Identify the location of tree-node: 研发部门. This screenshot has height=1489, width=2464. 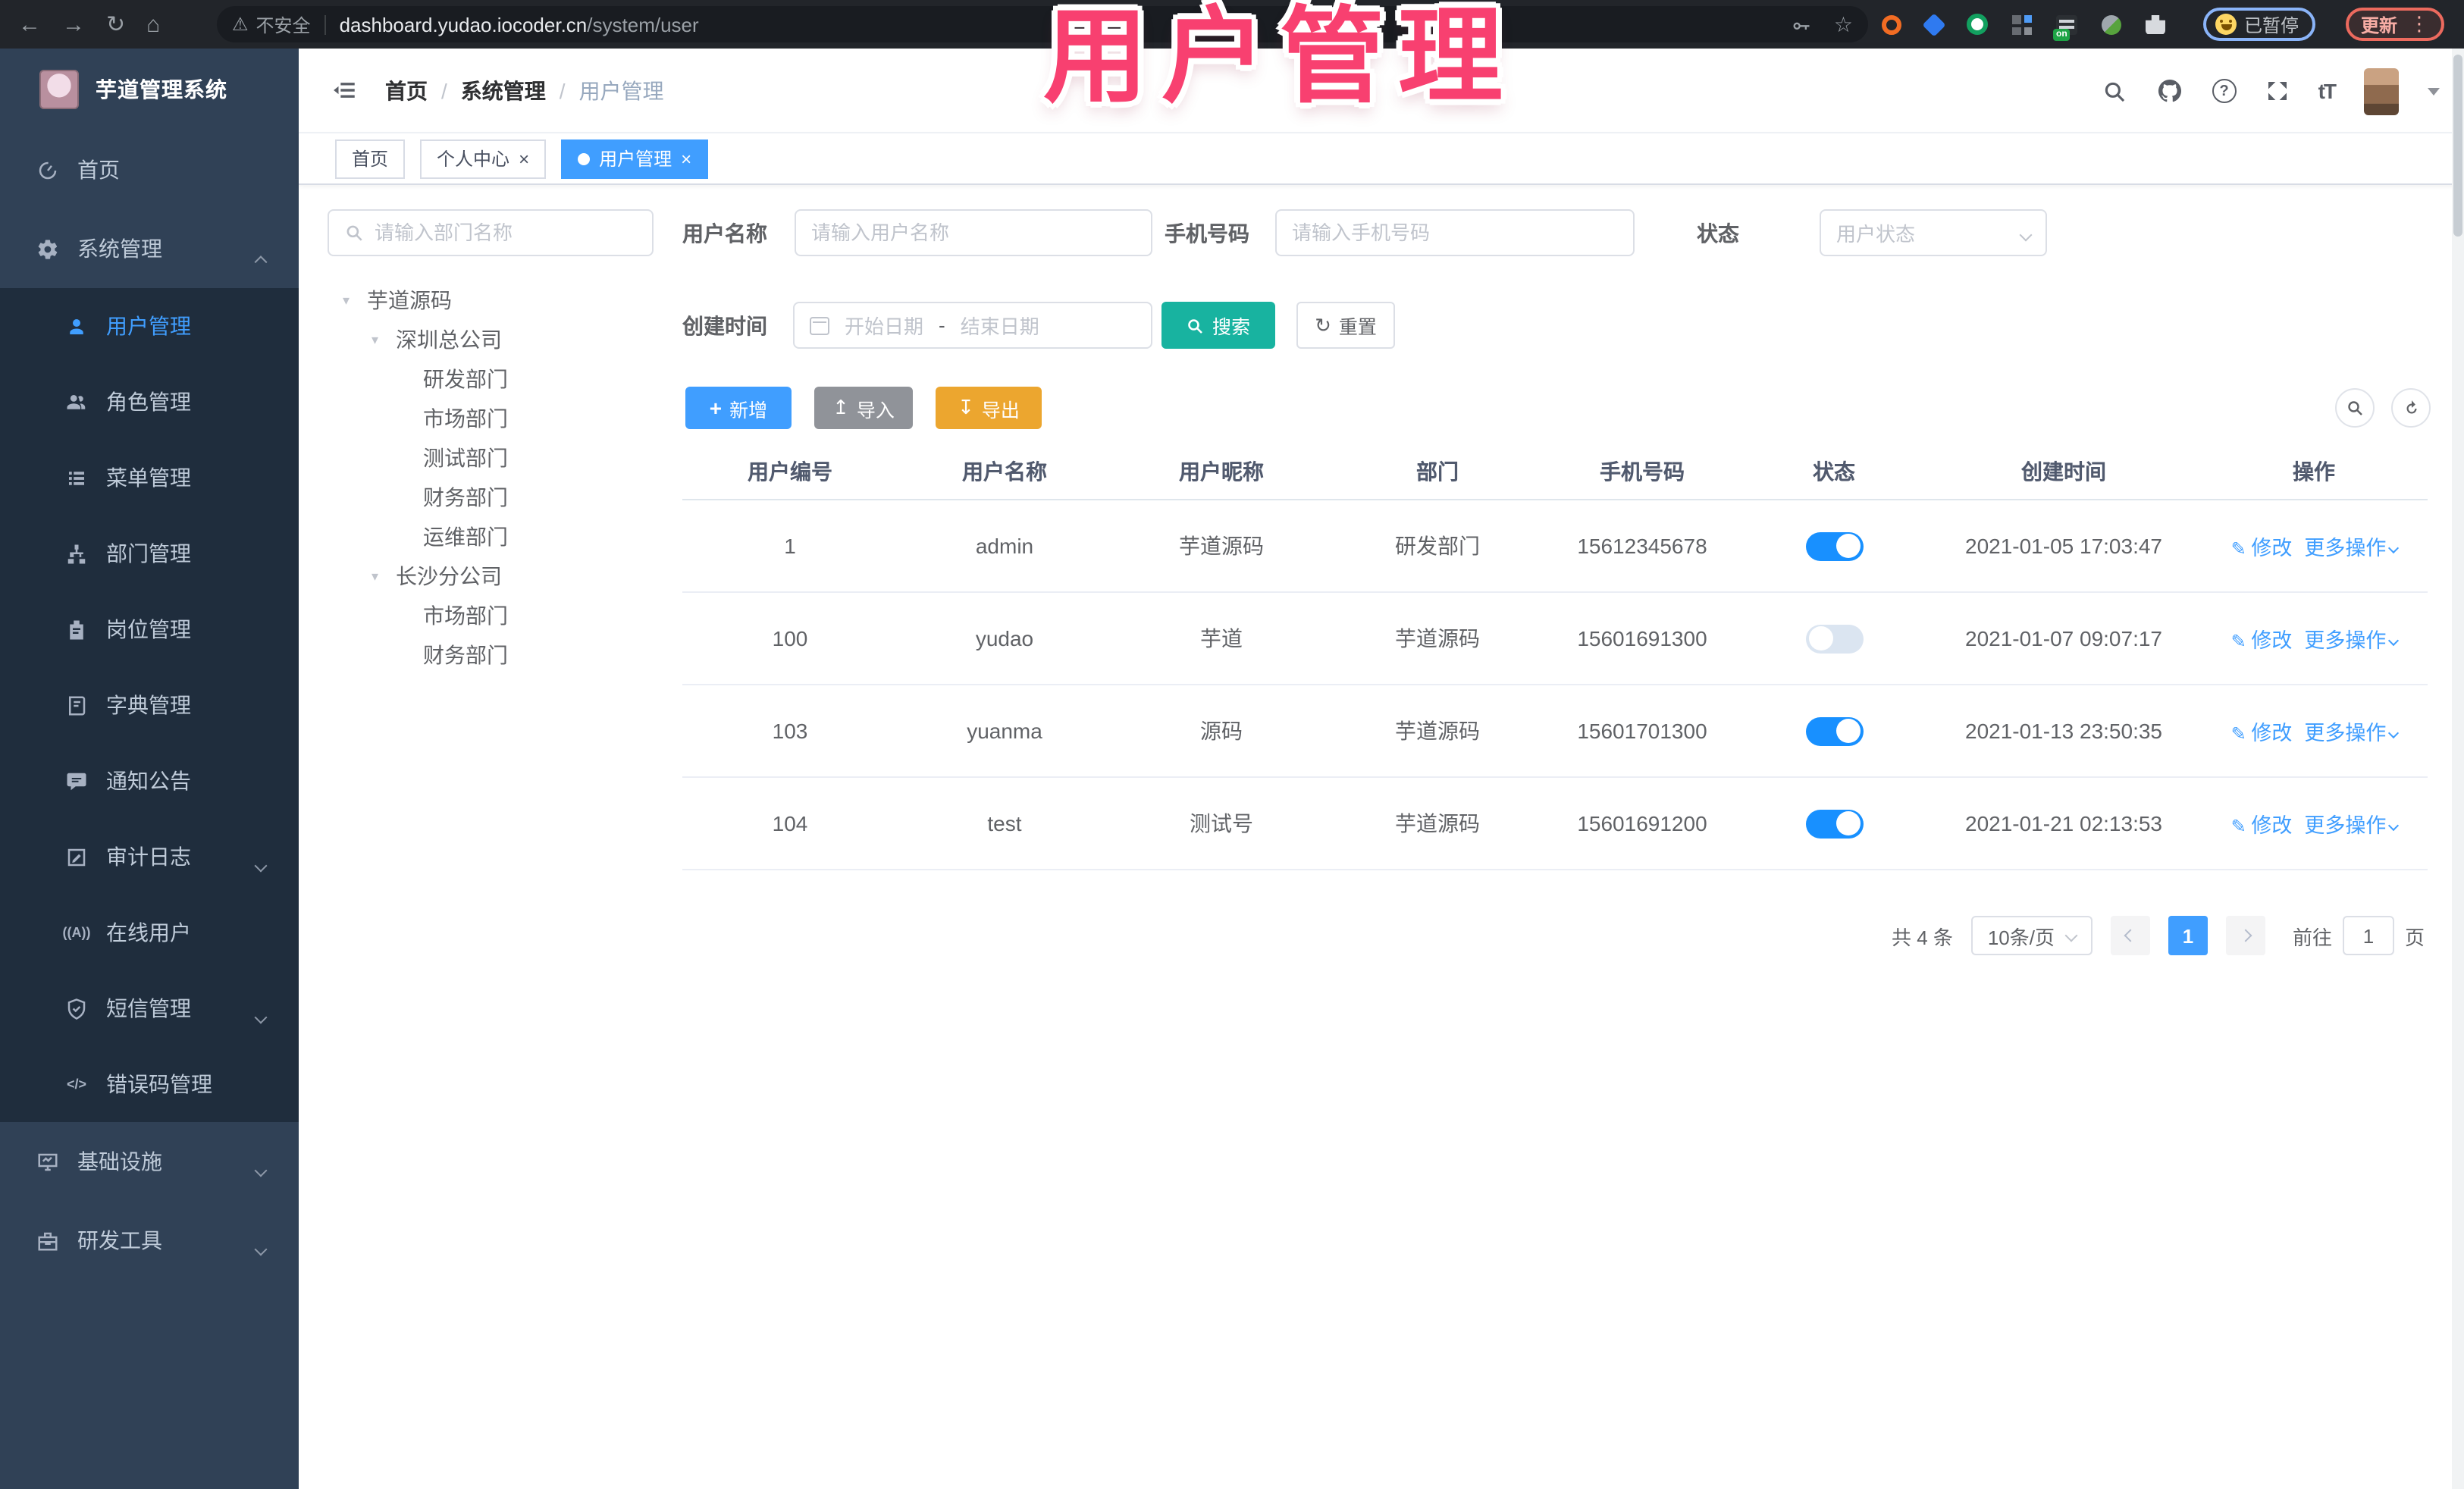
(491, 379).